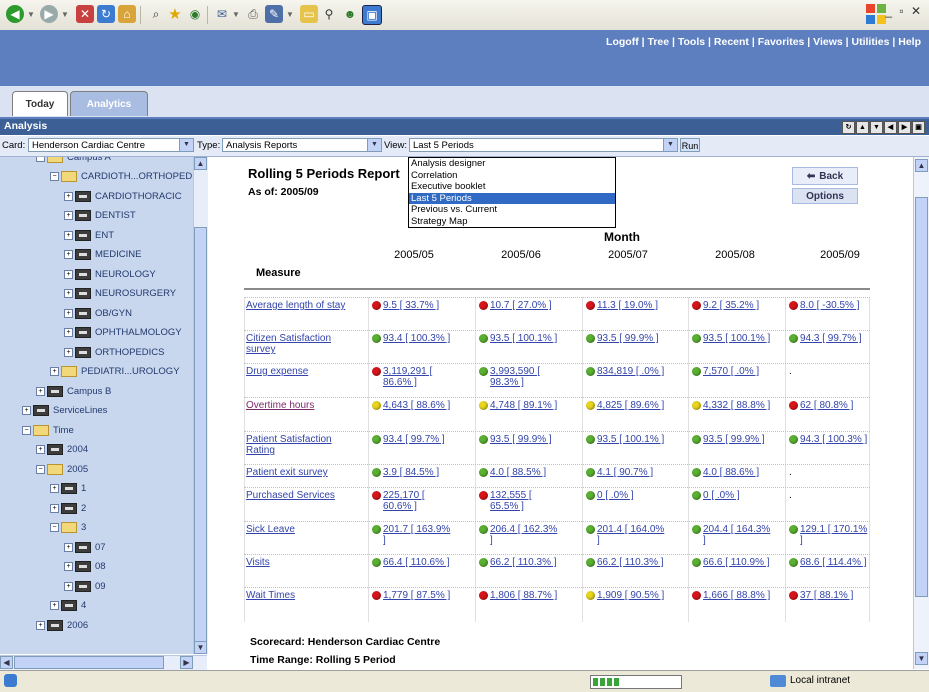  Describe the element at coordinates (85, 586) in the screenshot. I see `tree-node: +09` at that location.